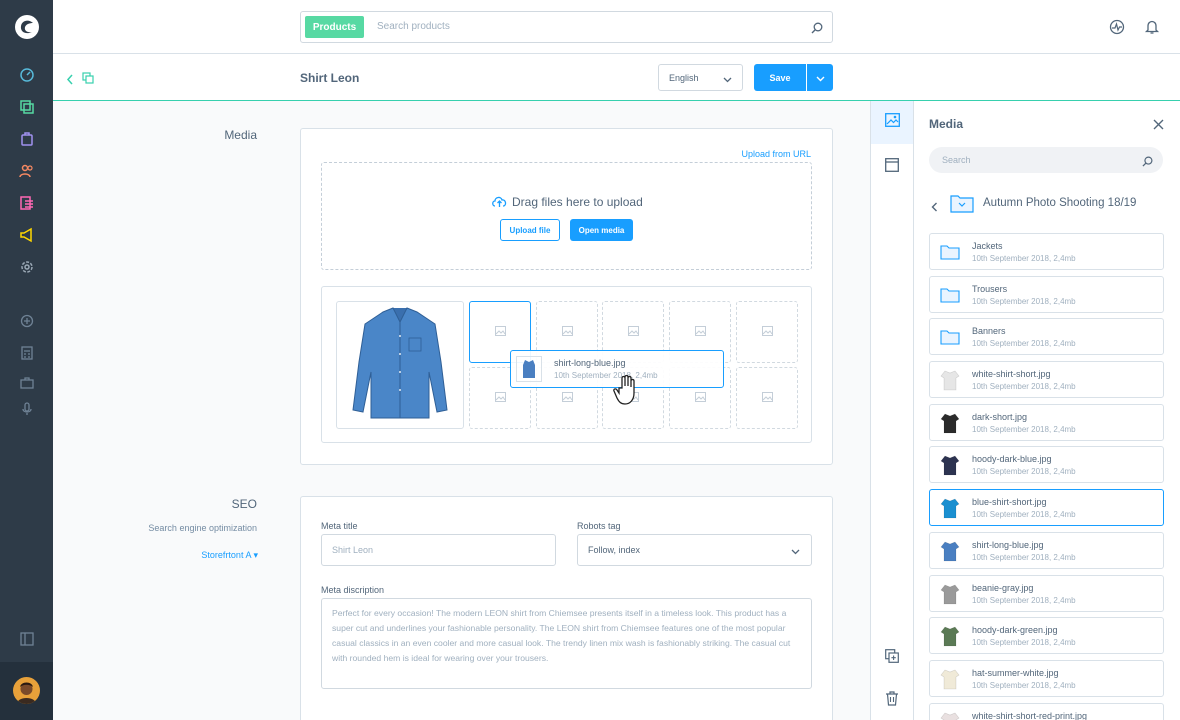 The image size is (1180, 720). What do you see at coordinates (1060, 203) in the screenshot?
I see `current-folder-name: Autumn Photo Shooting 18/19` at bounding box center [1060, 203].